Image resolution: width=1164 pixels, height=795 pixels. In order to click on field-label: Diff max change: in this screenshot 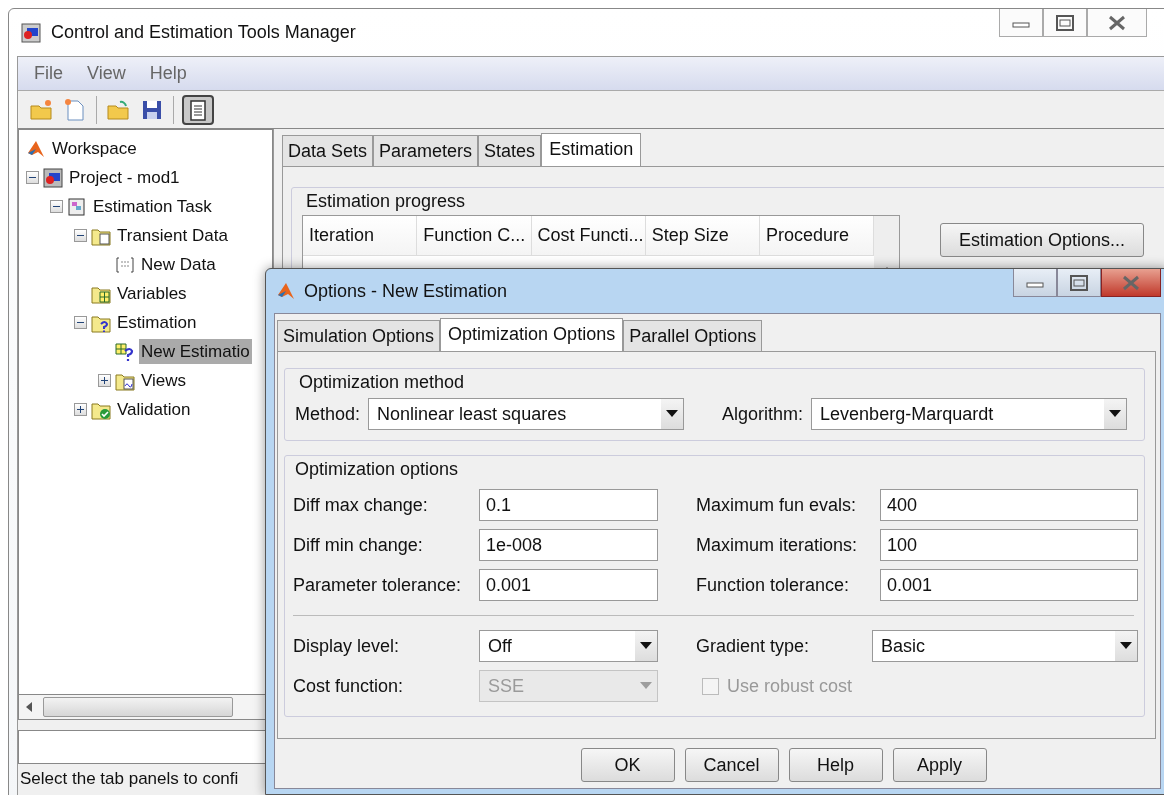, I will do `click(361, 505)`.